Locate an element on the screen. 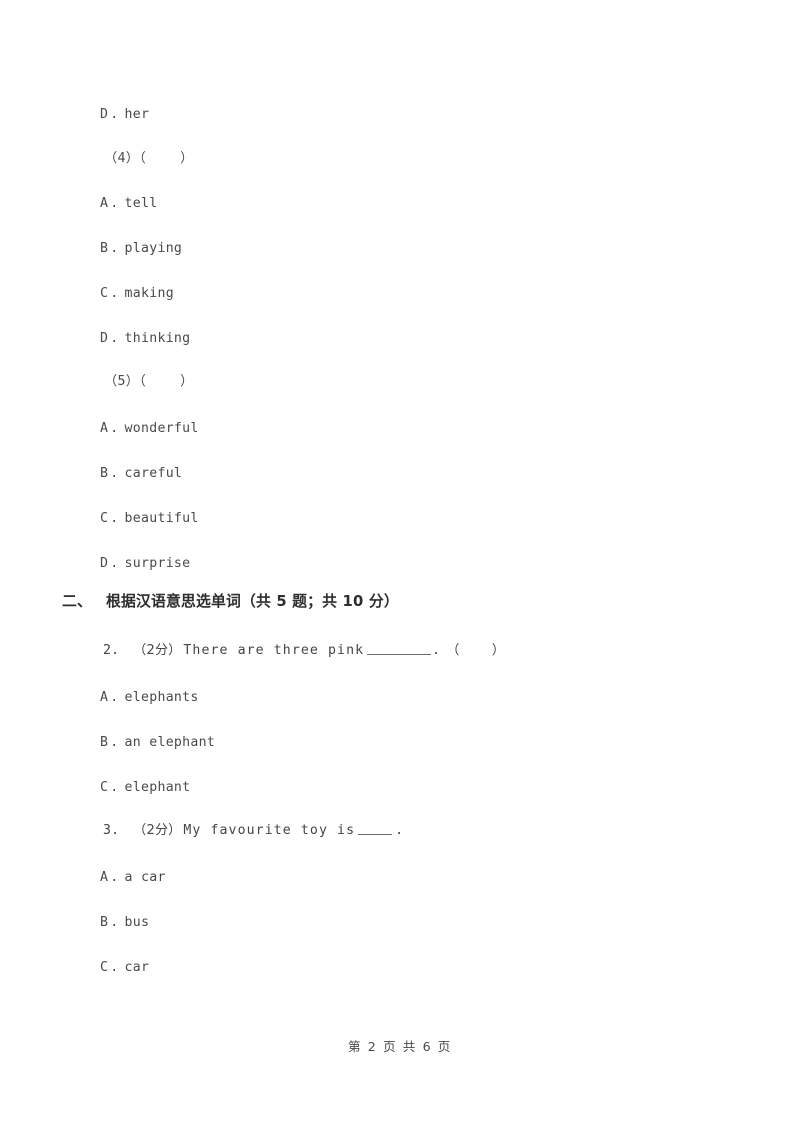 Image resolution: width=800 pixels, height=1132 pixels. option-row: C. beautiful is located at coordinates (149, 518).